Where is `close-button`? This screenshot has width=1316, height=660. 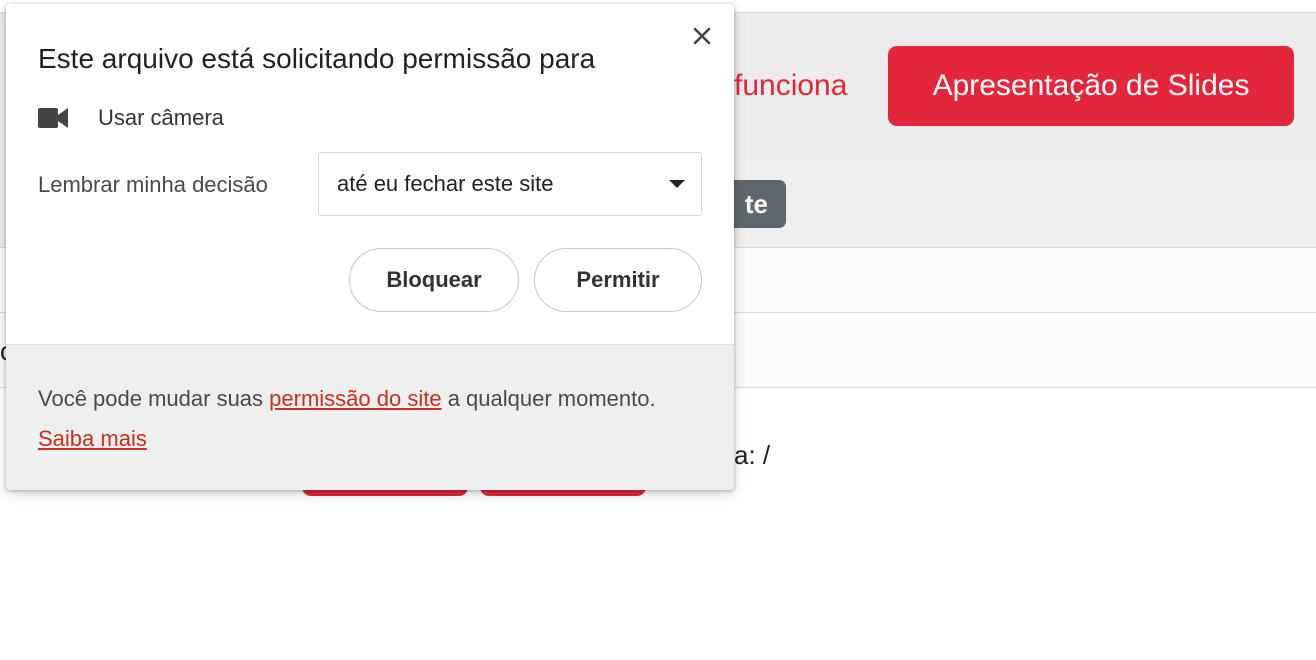
close-button is located at coordinates (702, 36).